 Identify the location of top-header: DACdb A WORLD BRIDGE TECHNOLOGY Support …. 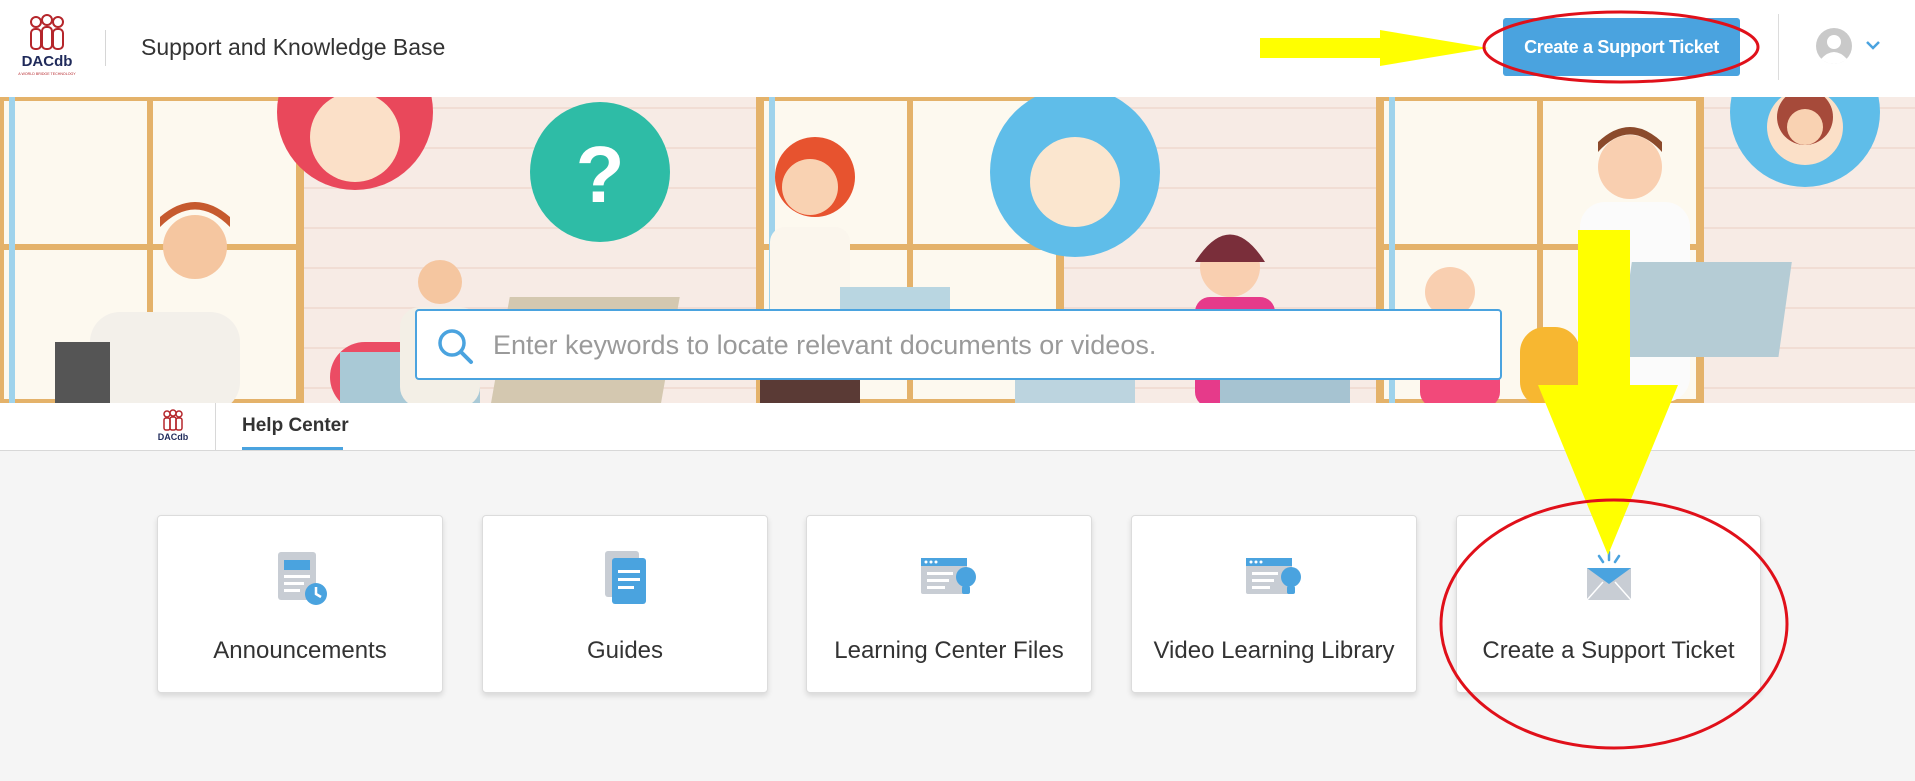
(957, 48).